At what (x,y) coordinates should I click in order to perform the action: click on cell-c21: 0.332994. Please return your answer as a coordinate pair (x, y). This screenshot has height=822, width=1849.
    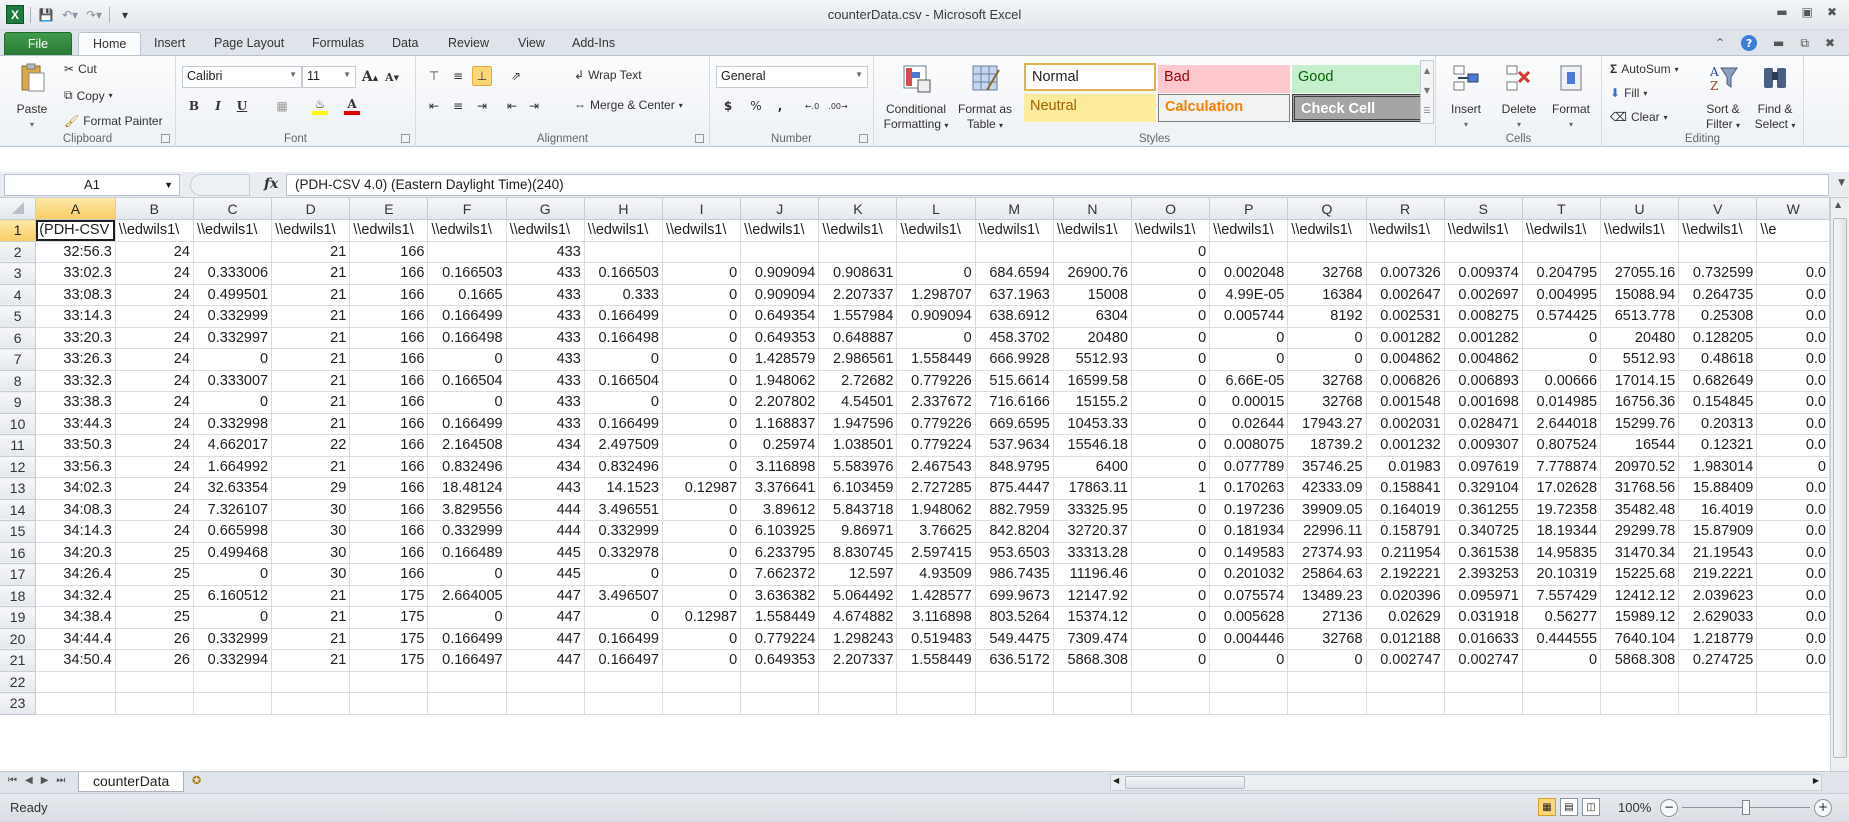
    Looking at the image, I should click on (233, 660).